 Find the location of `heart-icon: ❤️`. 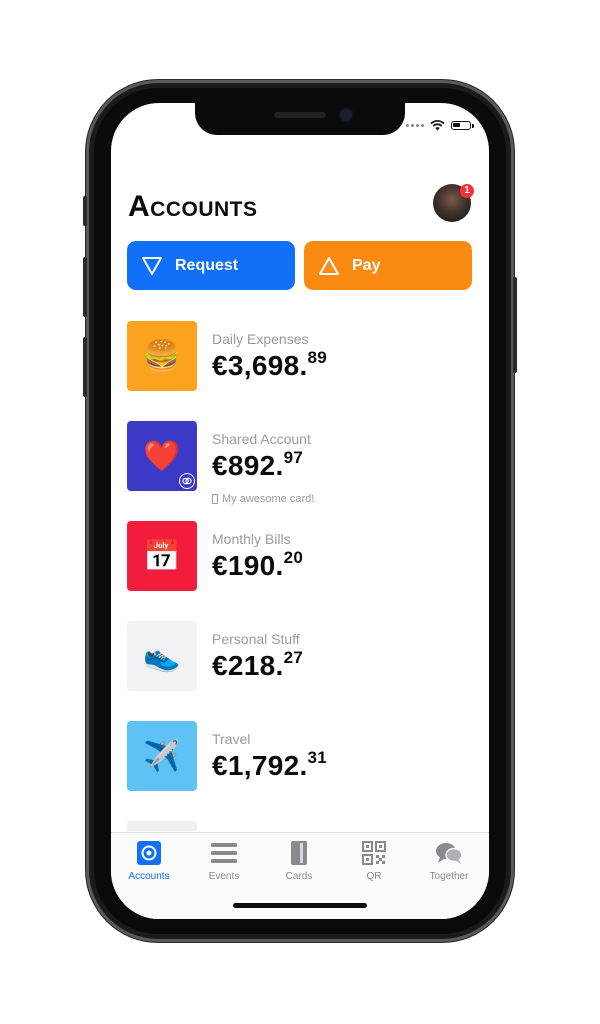

heart-icon: ❤️ is located at coordinates (162, 456).